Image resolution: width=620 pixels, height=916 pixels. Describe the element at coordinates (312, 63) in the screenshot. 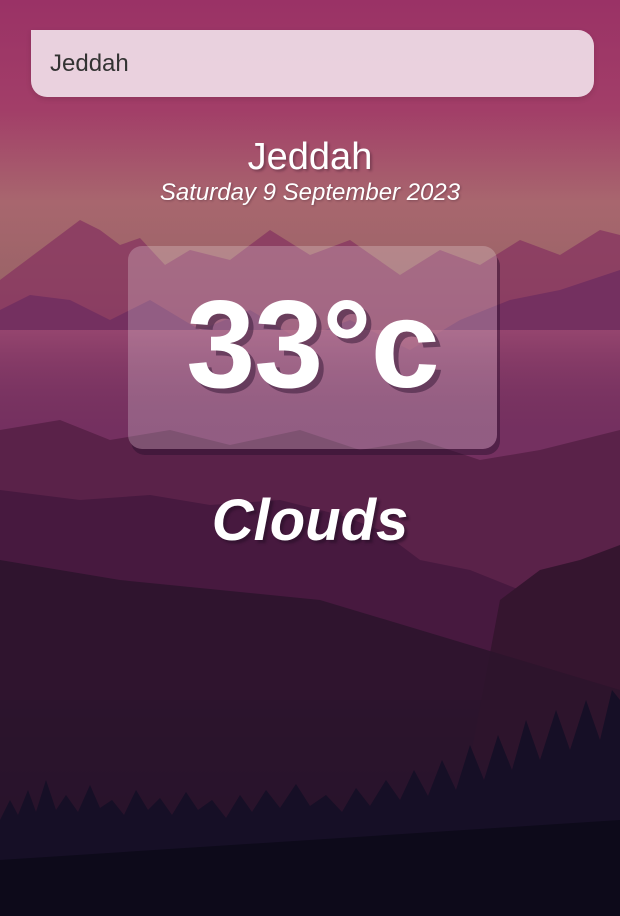

I see `city-search-input` at that location.